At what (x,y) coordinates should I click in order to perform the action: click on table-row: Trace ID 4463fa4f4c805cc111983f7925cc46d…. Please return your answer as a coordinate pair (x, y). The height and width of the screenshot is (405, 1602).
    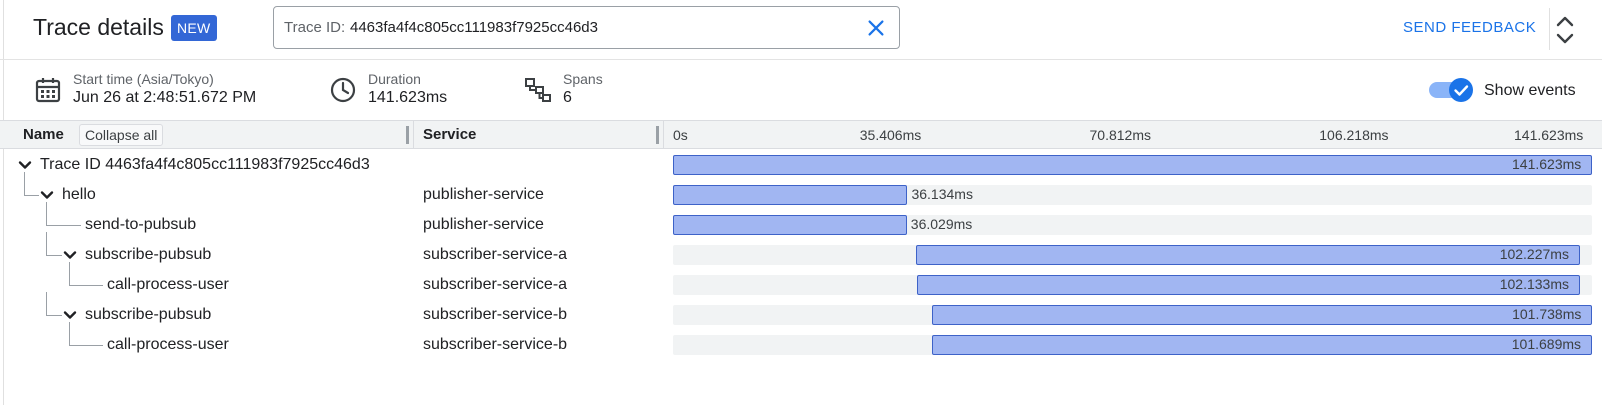
    Looking at the image, I should click on (801, 165).